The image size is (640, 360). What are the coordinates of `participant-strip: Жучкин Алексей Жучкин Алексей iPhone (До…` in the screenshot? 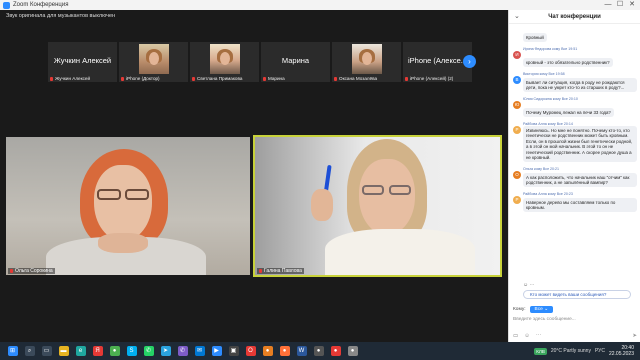 It's located at (262, 62).